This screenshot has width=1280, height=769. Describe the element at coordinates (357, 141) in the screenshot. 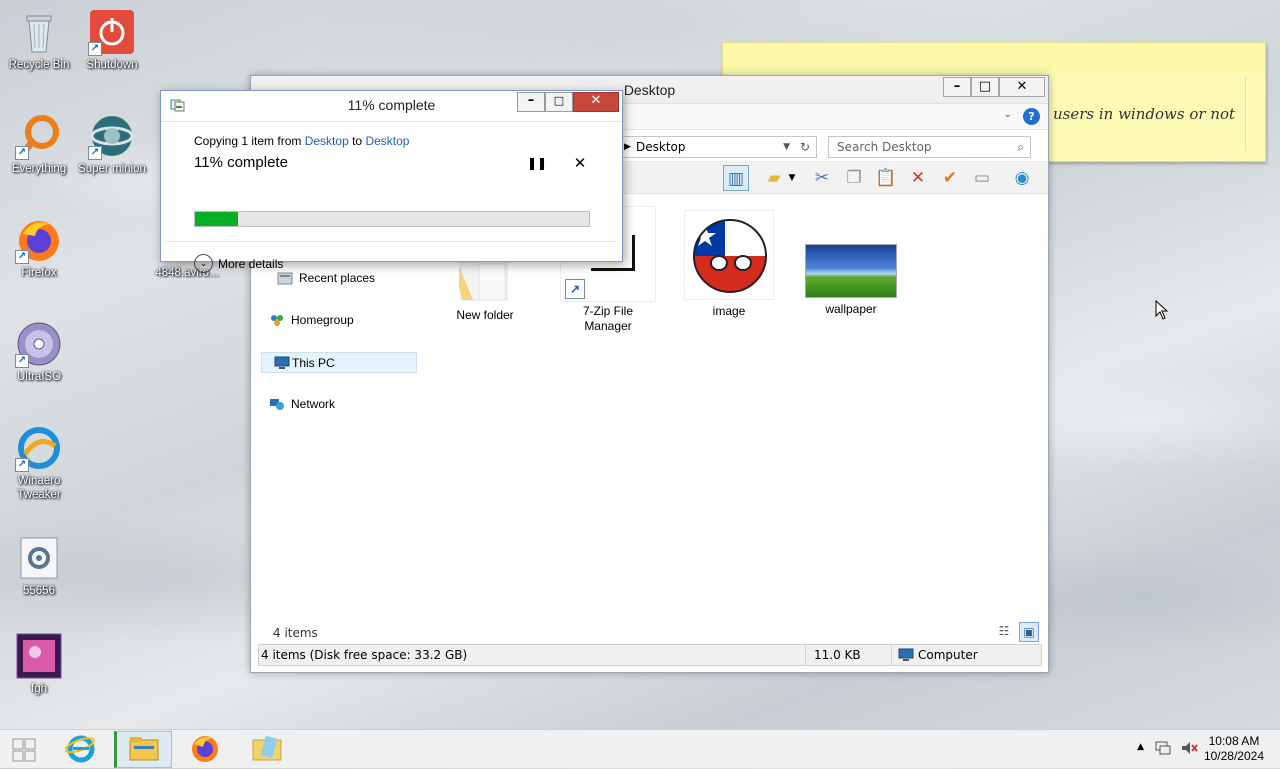

I see `to-word: to` at that location.